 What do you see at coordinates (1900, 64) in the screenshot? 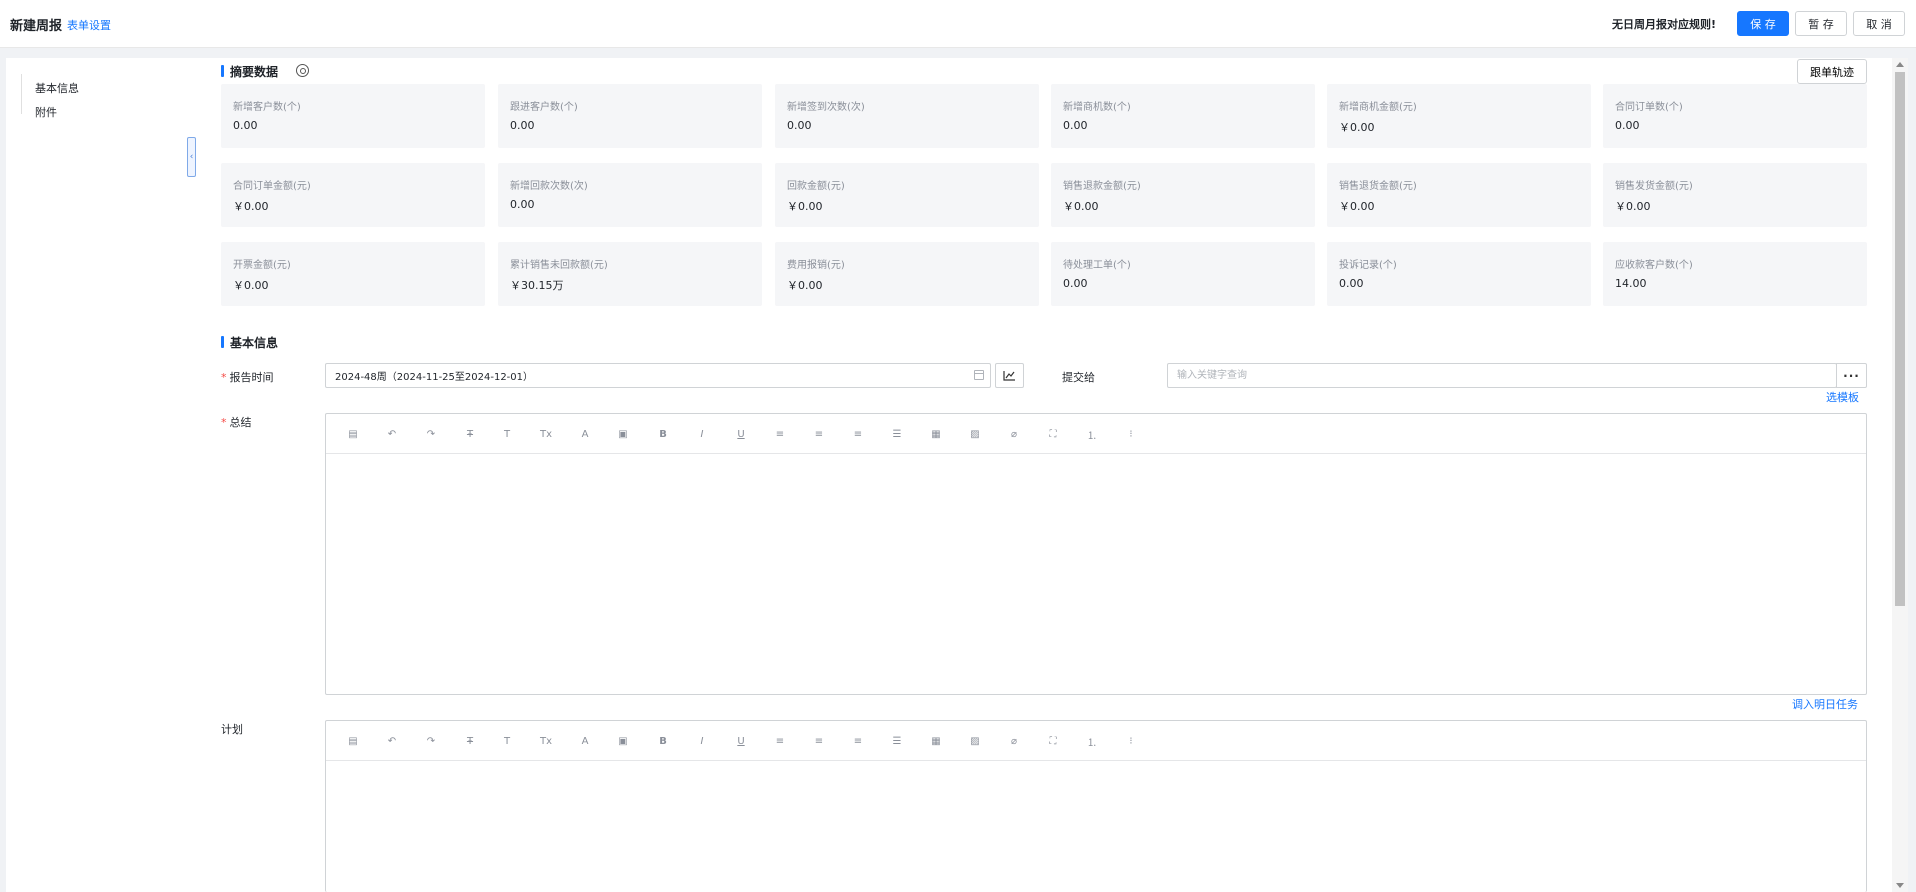
I see `scroll-up-icon` at bounding box center [1900, 64].